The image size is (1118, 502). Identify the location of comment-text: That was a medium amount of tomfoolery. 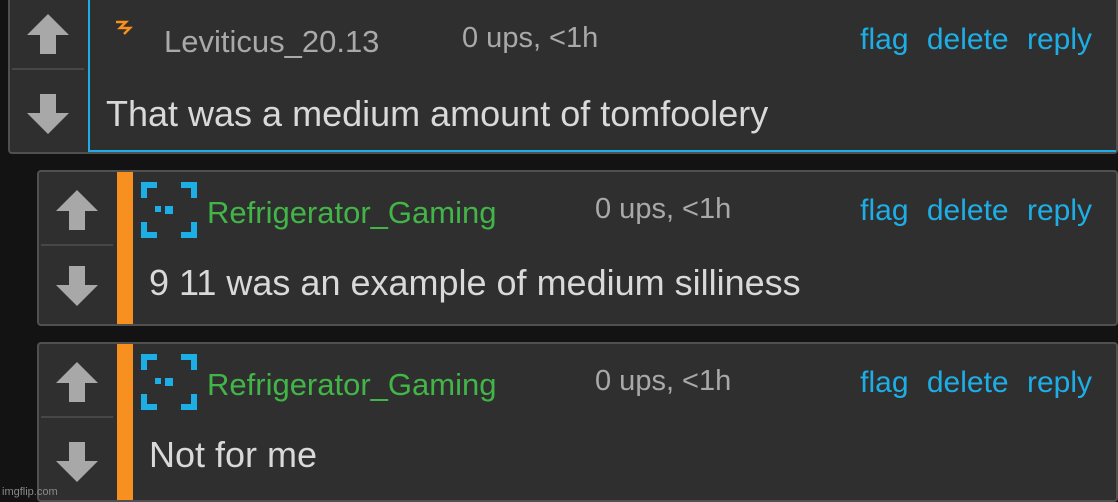
(437, 113).